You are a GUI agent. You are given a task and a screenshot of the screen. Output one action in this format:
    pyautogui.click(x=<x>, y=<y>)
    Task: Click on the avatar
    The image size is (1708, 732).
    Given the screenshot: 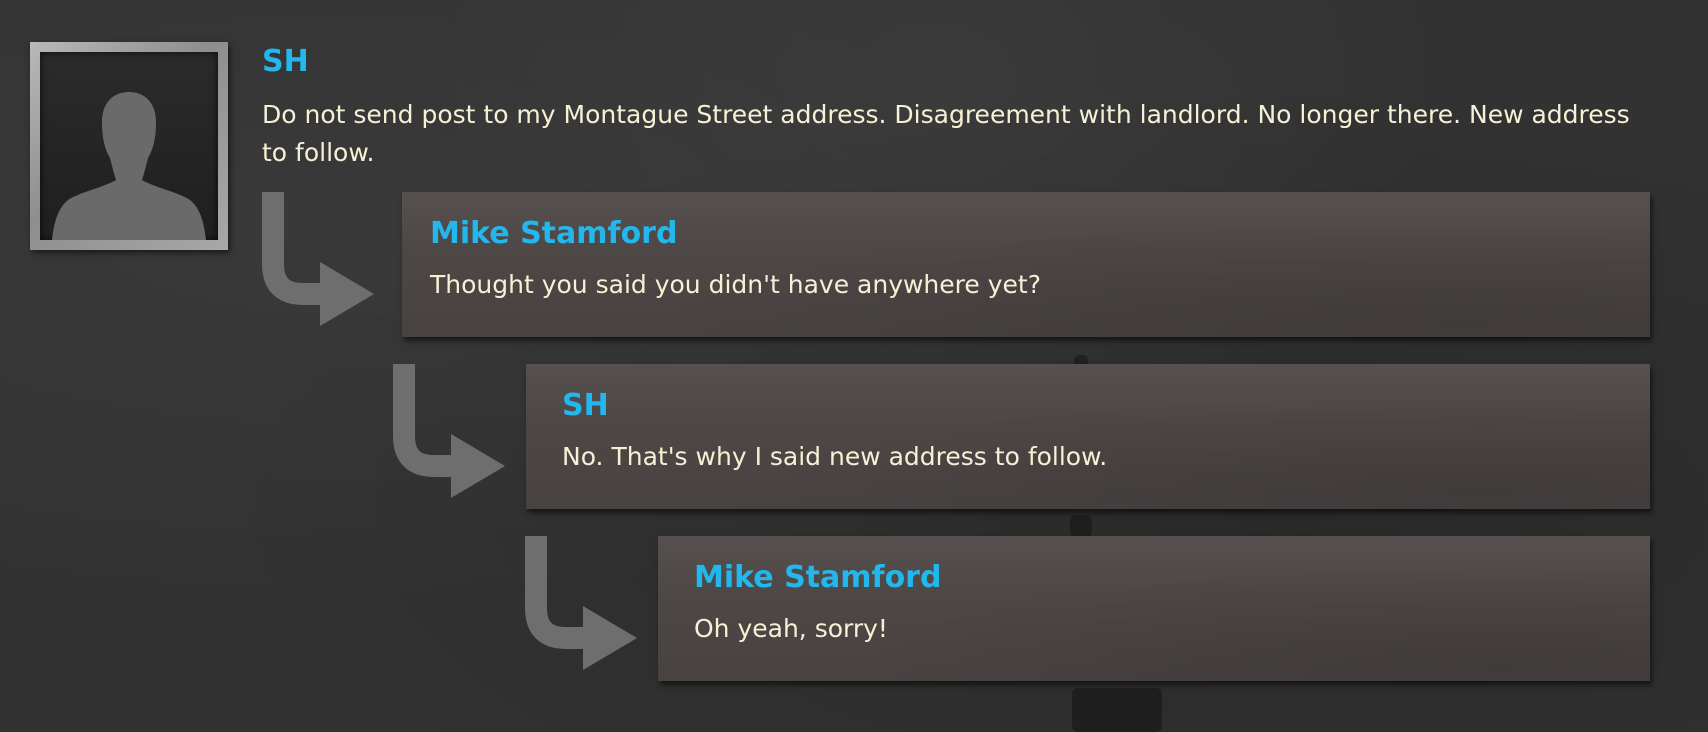 What is the action you would take?
    pyautogui.click(x=129, y=146)
    